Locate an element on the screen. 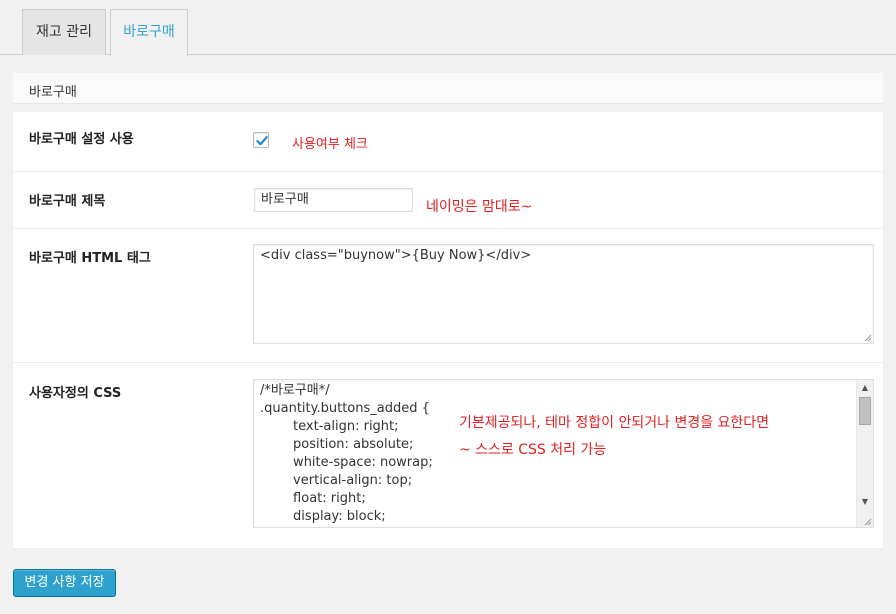 The width and height of the screenshot is (896, 614). enable-note: 사용여부 체크 is located at coordinates (330, 144).